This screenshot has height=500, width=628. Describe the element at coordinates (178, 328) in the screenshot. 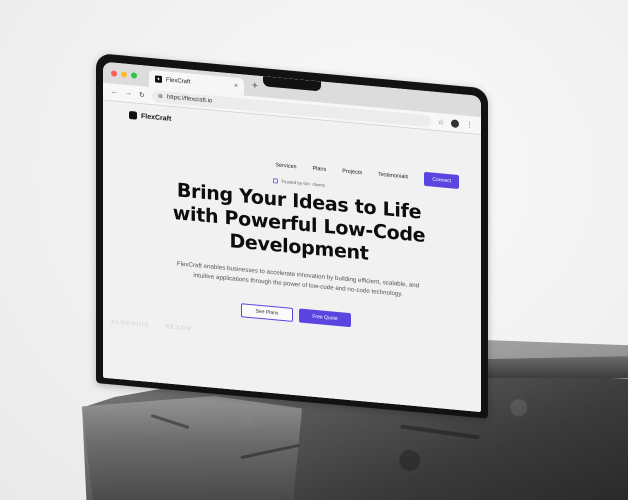

I see `client-logo: NEXOR` at that location.